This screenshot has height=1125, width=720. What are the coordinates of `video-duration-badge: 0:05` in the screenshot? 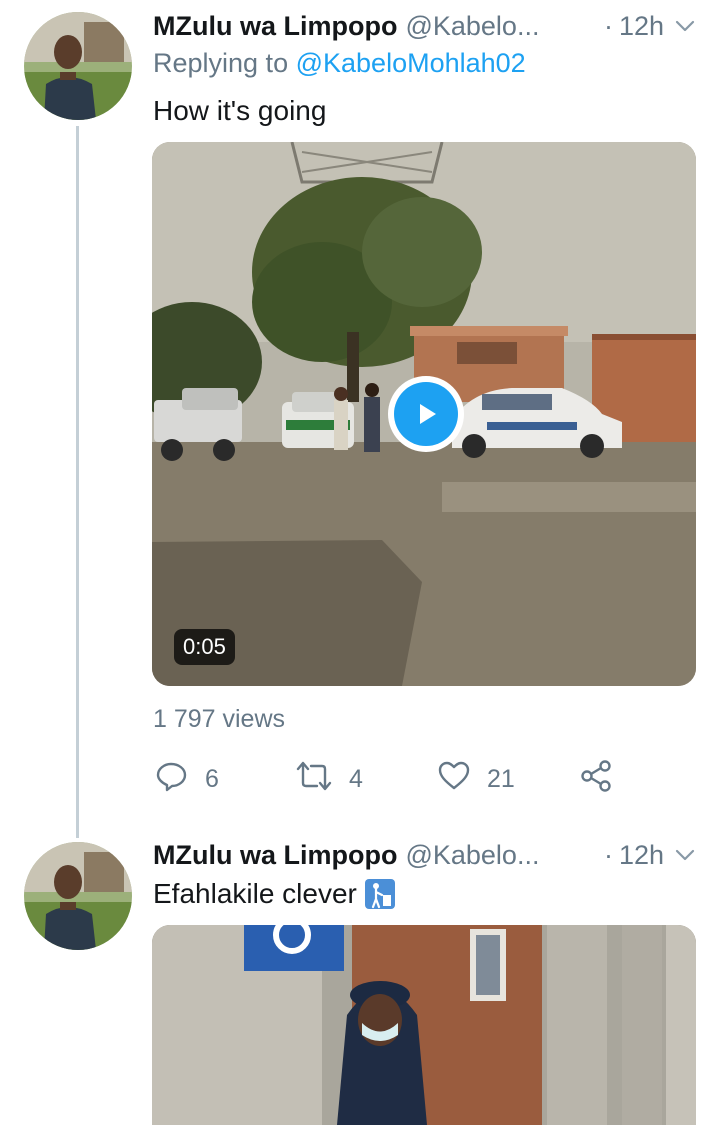 It's located at (204, 647).